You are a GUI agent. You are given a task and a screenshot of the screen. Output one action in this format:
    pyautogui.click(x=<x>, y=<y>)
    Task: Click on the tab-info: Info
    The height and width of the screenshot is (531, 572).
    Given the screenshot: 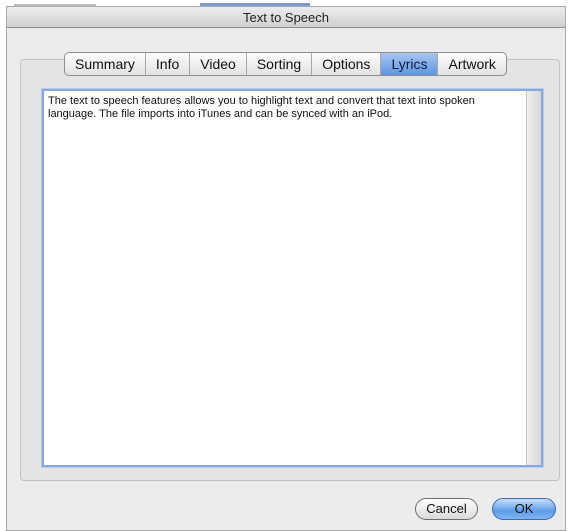 What is the action you would take?
    pyautogui.click(x=168, y=64)
    